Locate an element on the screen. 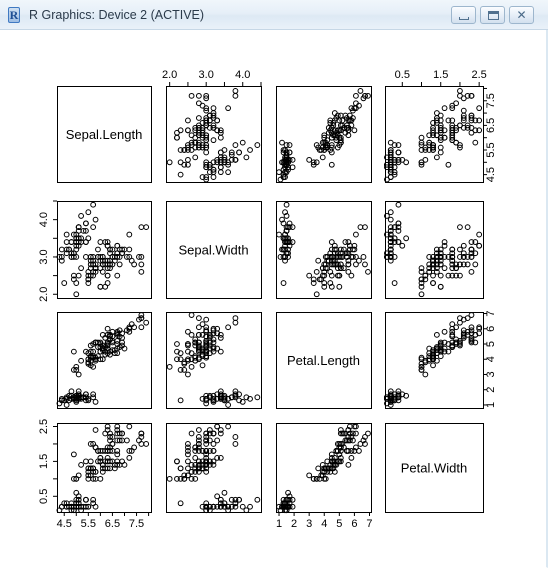 This screenshot has width=548, height=568. panel-variable-label: Petal.Width is located at coordinates (434, 468).